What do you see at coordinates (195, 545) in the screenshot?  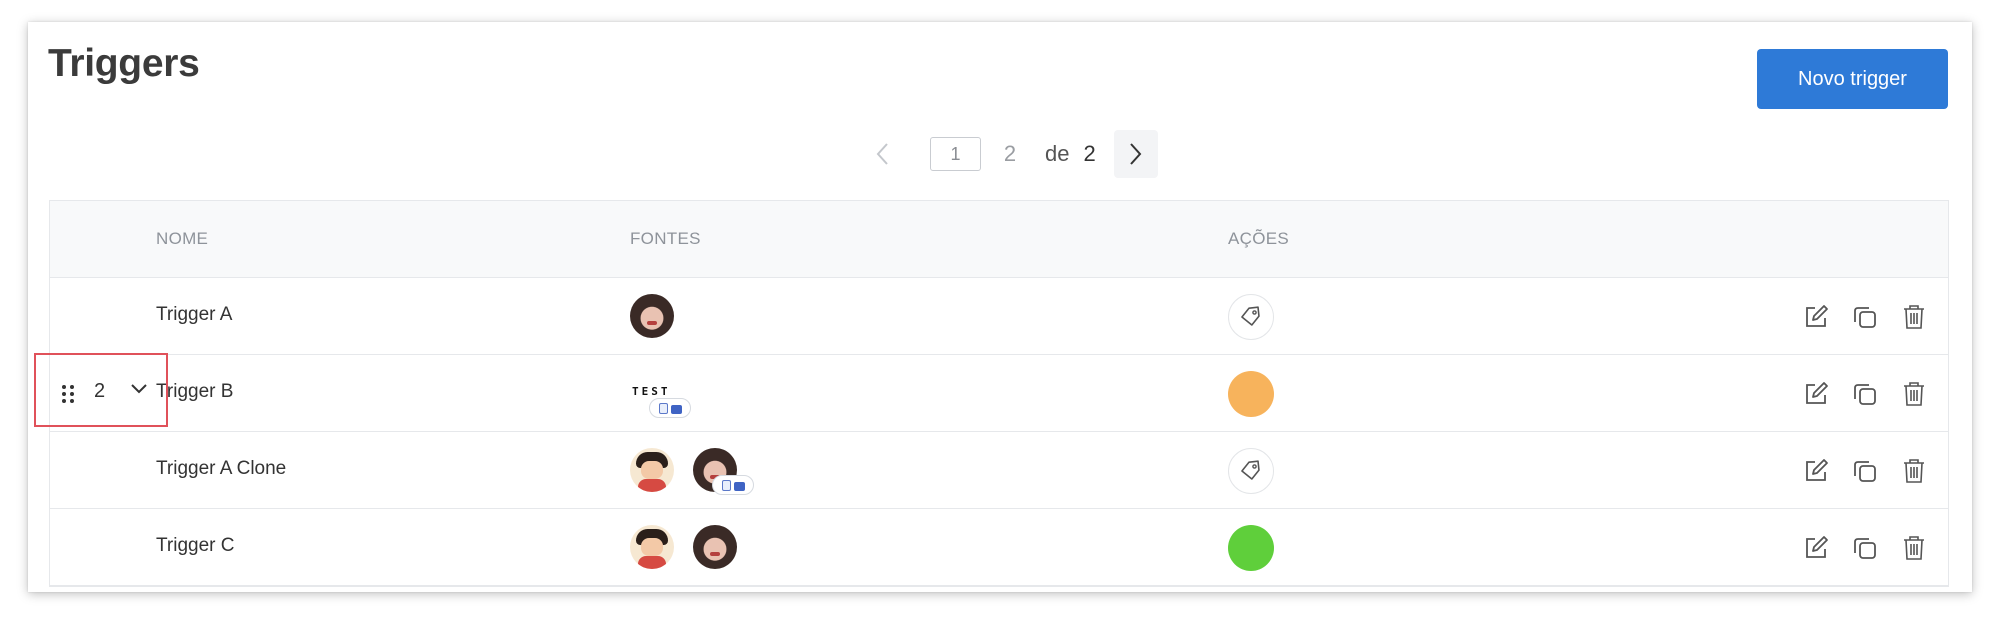 I see `trigger-name: Trigger C` at bounding box center [195, 545].